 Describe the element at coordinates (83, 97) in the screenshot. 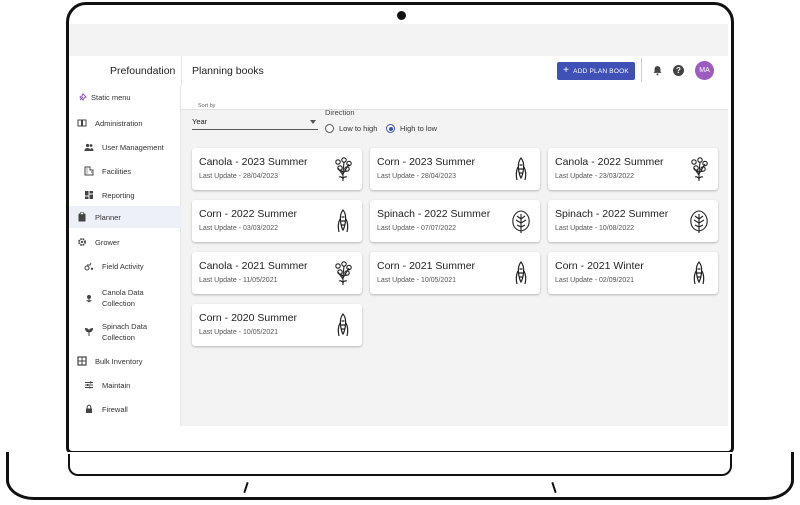

I see `pin-icon` at that location.